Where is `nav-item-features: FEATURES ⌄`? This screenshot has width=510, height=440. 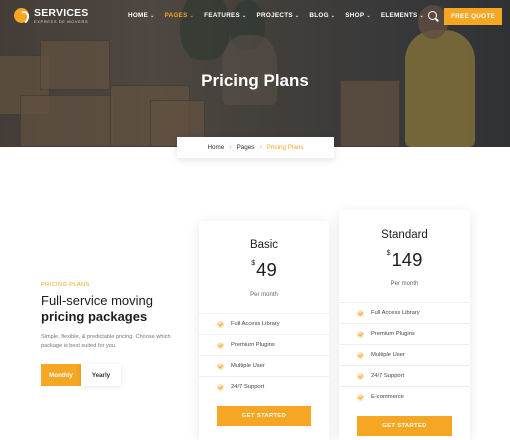
nav-item-features: FEATURES ⌄ is located at coordinates (225, 15).